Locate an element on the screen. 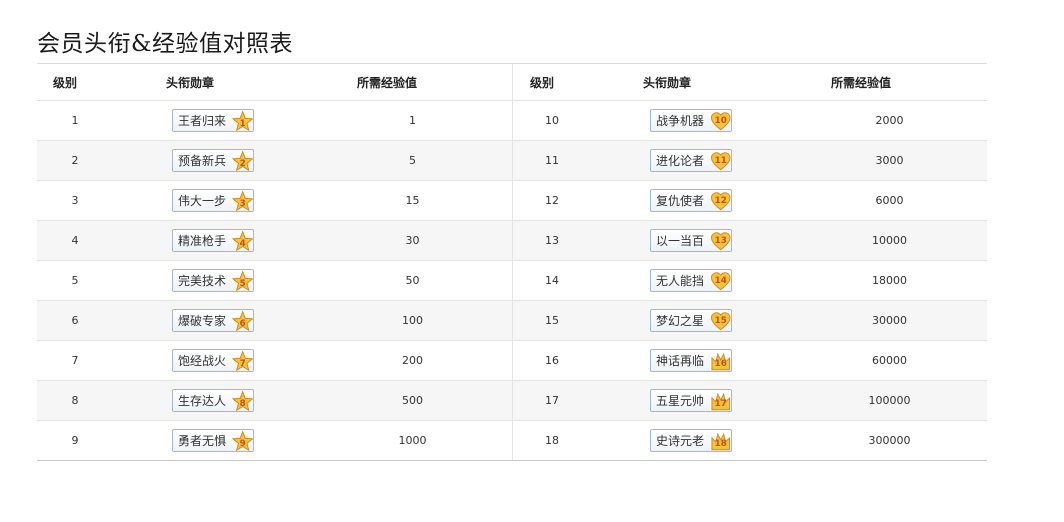 This screenshot has height=522, width=1064. medal-title: 无人能挡 is located at coordinates (680, 281).